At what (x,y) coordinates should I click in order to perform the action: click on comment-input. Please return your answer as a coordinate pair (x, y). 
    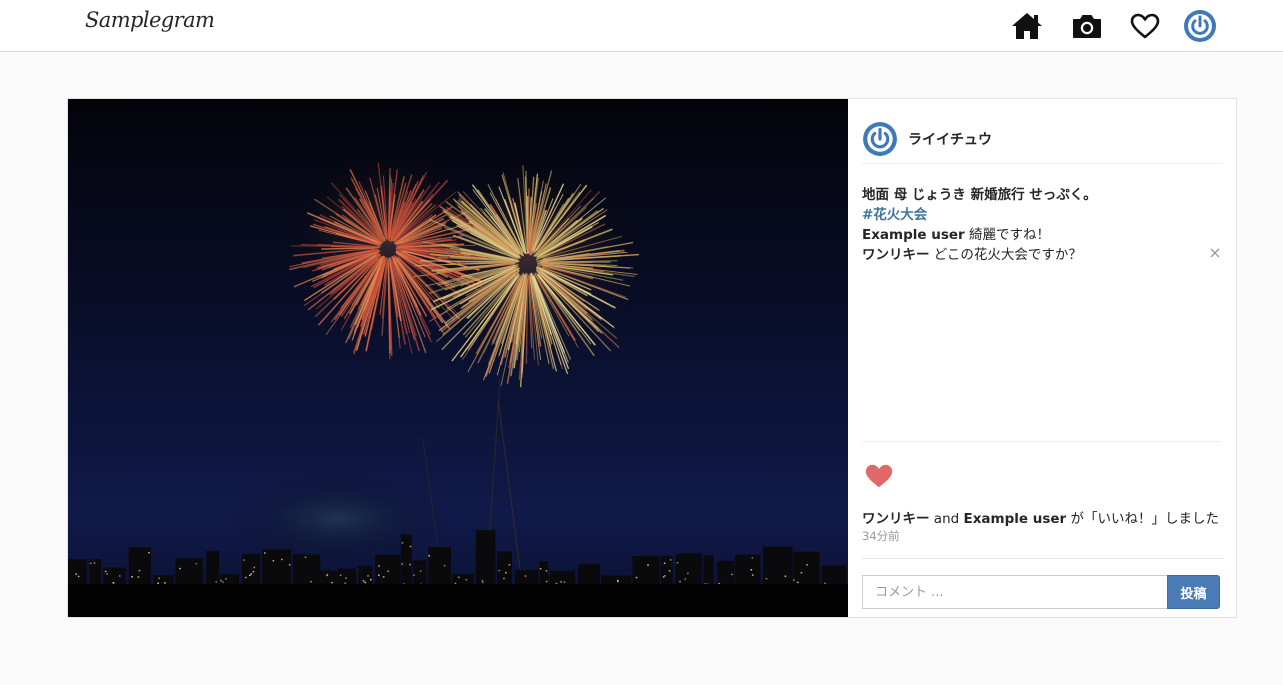
    Looking at the image, I should click on (1015, 592).